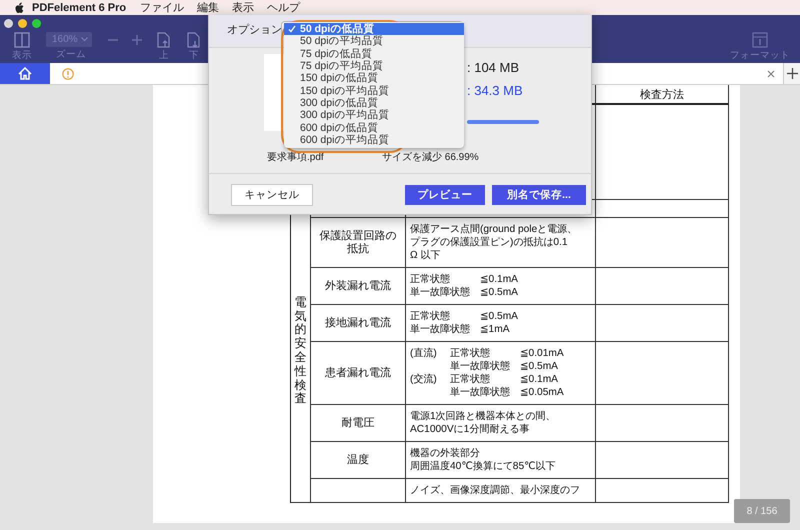 This screenshot has height=530, width=800. What do you see at coordinates (254, 29) in the screenshot?
I see `option-label: オプション` at bounding box center [254, 29].